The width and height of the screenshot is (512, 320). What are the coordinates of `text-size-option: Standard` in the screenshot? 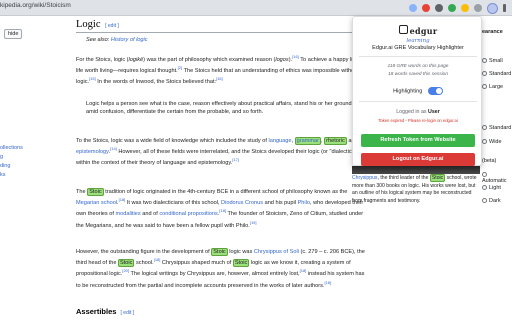 It's located at (496, 74).